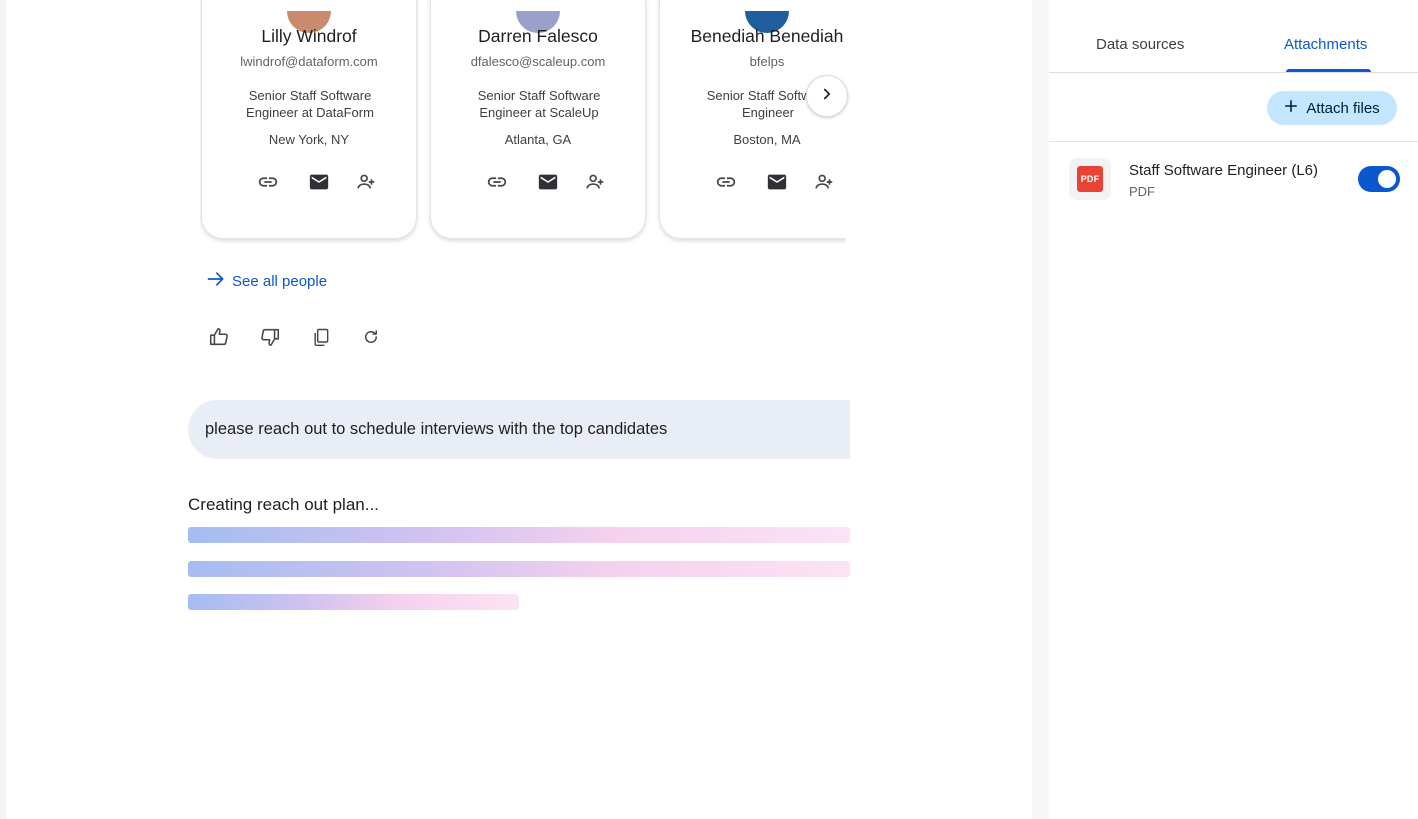 This screenshot has width=1418, height=819. Describe the element at coordinates (371, 337) in the screenshot. I see `refresh-icon` at that location.